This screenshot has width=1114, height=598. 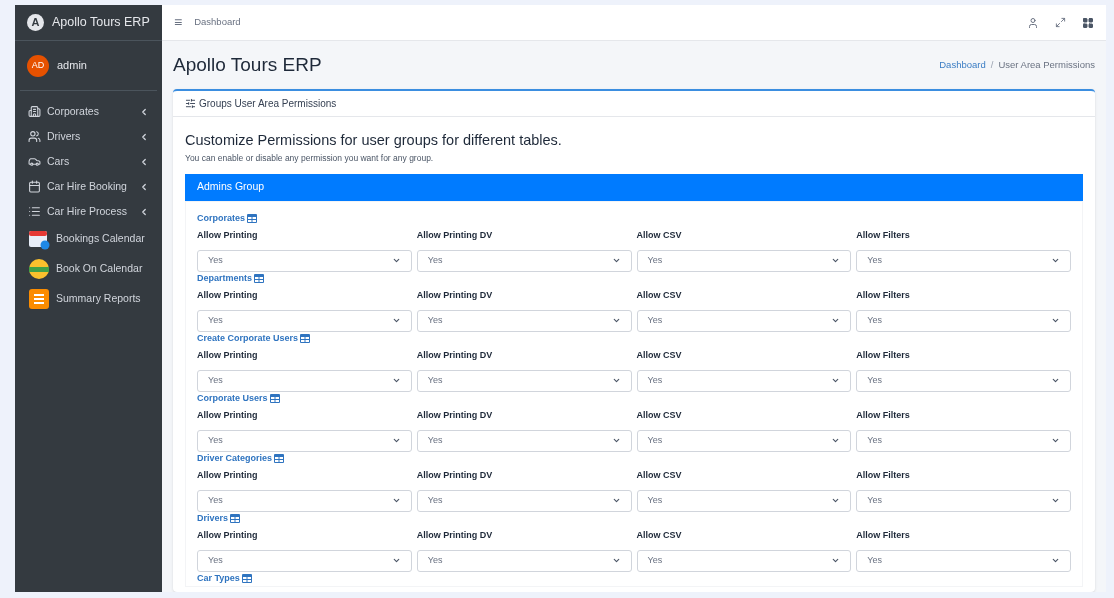 What do you see at coordinates (1033, 22) in the screenshot?
I see `user-icon` at bounding box center [1033, 22].